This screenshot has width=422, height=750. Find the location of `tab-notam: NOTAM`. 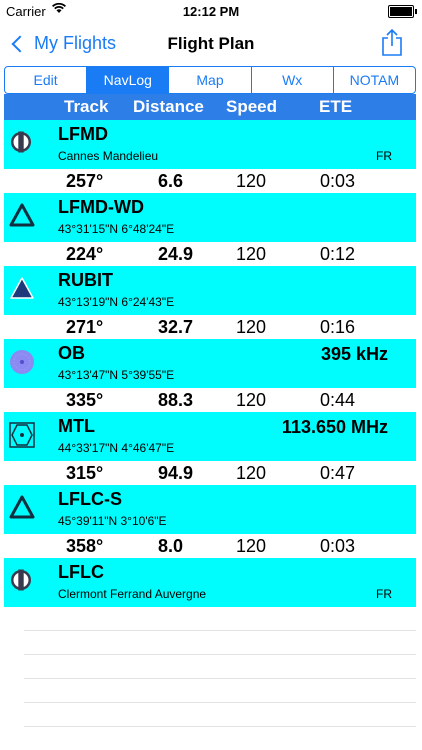

tab-notam: NOTAM is located at coordinates (374, 80).